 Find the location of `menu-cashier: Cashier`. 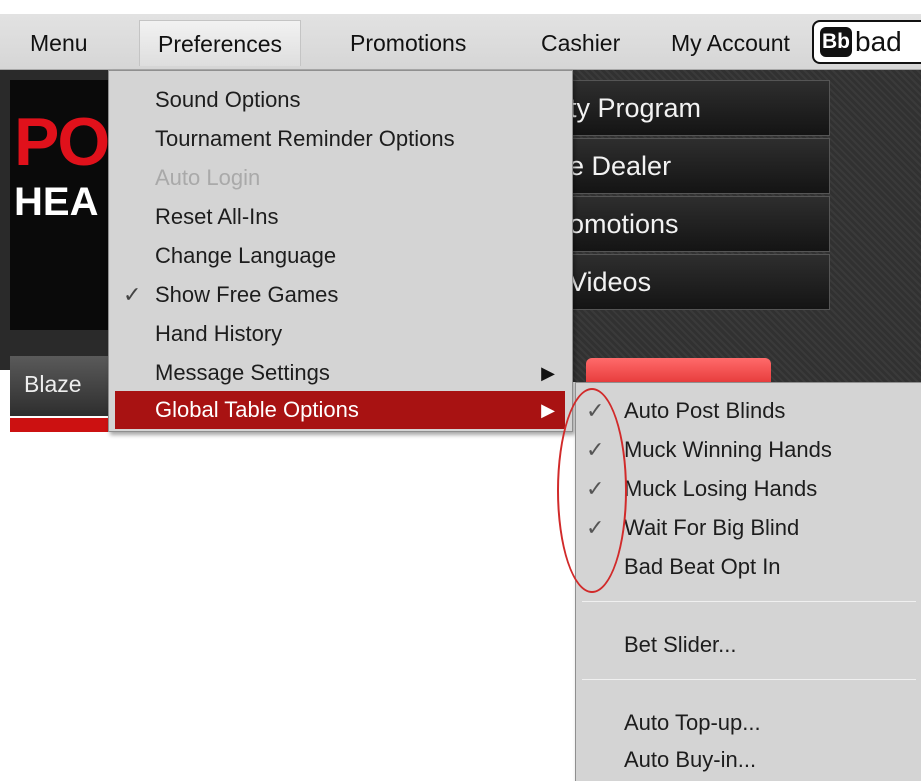

menu-cashier: Cashier is located at coordinates (580, 43).